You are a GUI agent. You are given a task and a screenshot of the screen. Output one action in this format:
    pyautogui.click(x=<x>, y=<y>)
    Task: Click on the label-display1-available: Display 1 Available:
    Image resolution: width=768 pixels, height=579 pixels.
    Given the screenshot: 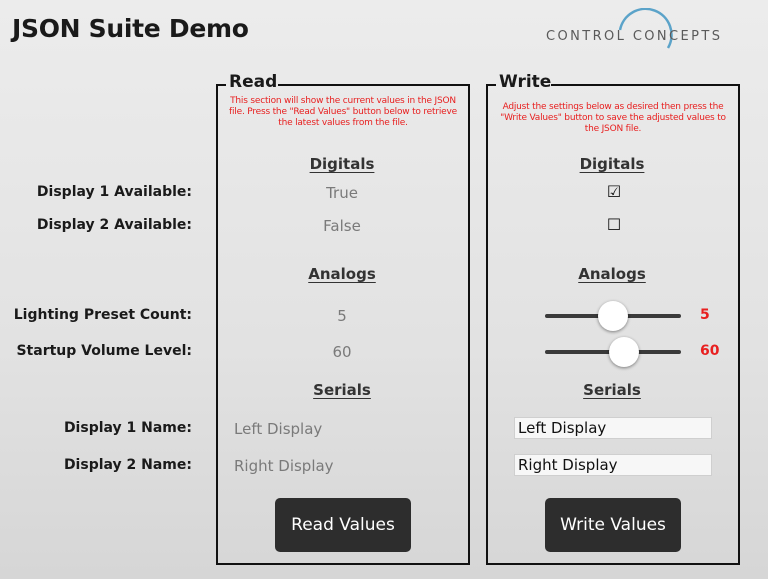 What is the action you would take?
    pyautogui.click(x=114, y=192)
    